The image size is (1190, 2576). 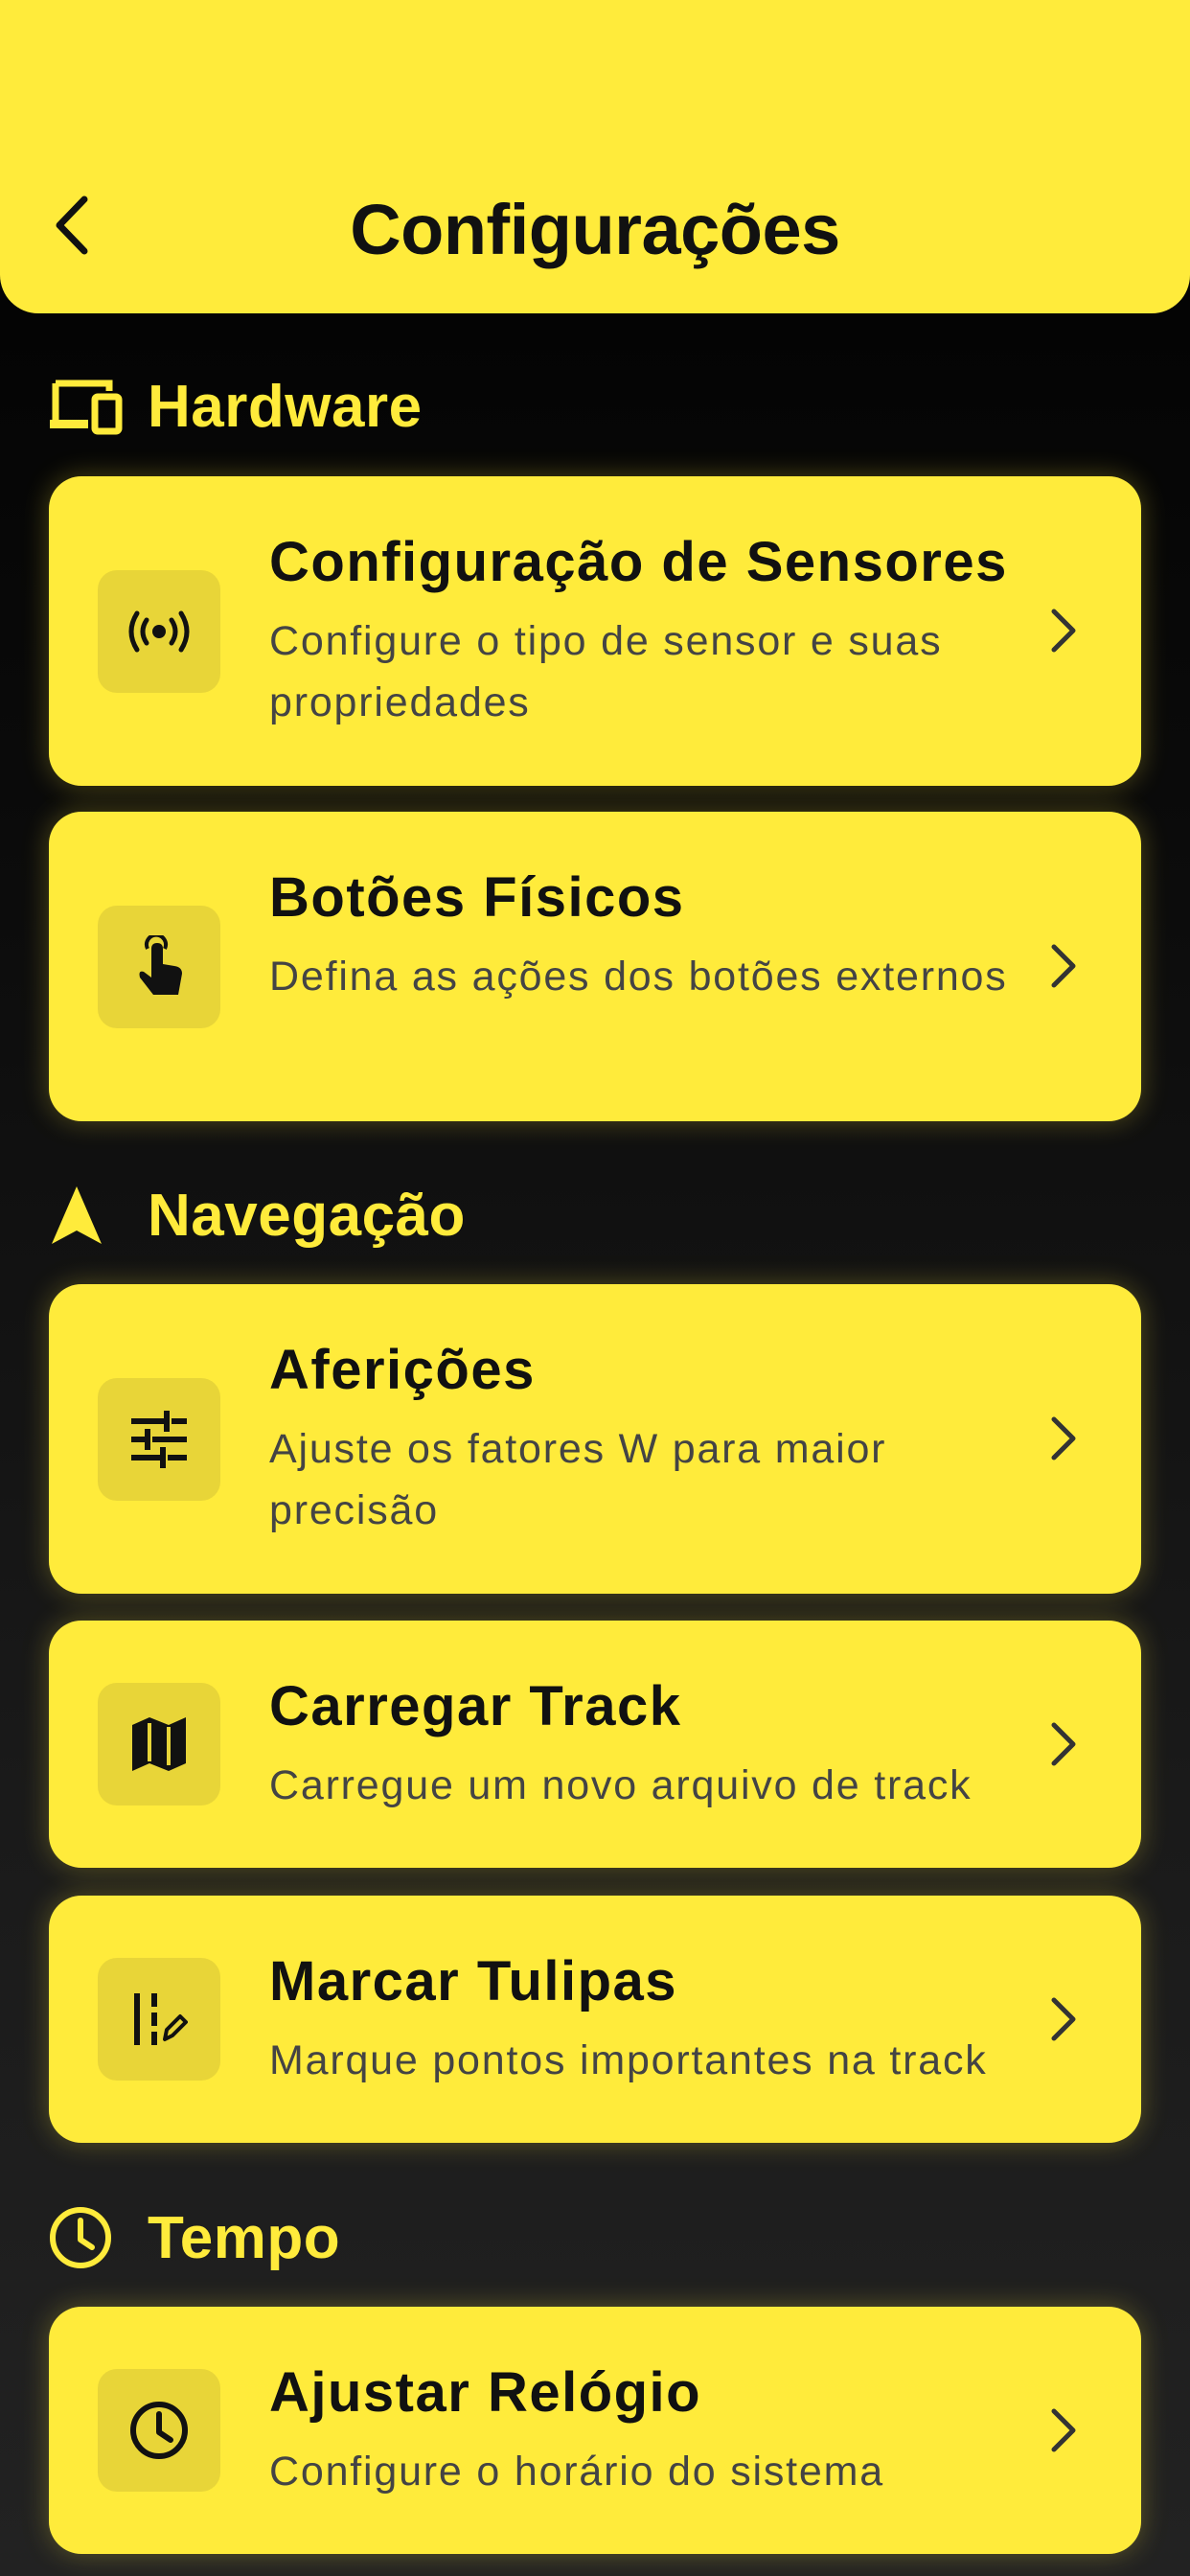 I want to click on item-title: Marcar Tulipas, so click(x=474, y=1981).